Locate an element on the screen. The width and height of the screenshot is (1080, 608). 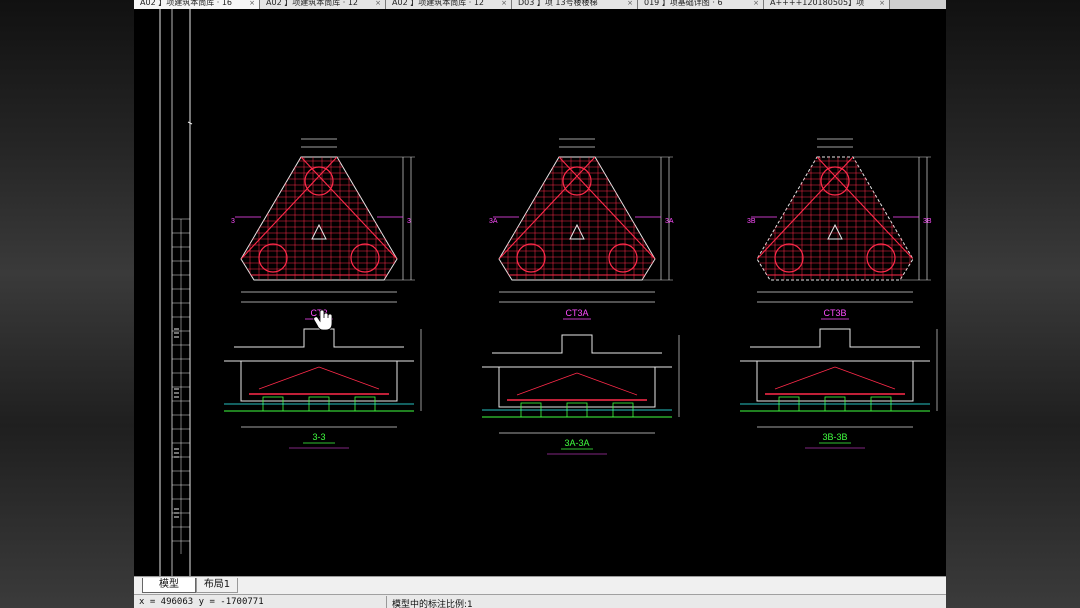
coordinate-readout: x = 496063 y = -1700771 is located at coordinates (201, 602).